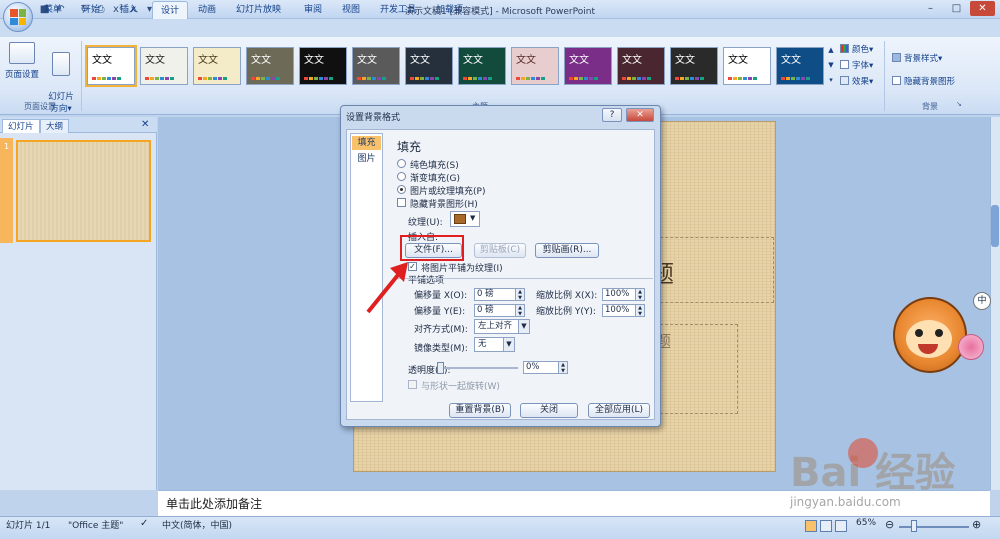 Image resolution: width=1000 pixels, height=539 pixels. I want to click on reset-background-button: 重置背景(B), so click(480, 410).